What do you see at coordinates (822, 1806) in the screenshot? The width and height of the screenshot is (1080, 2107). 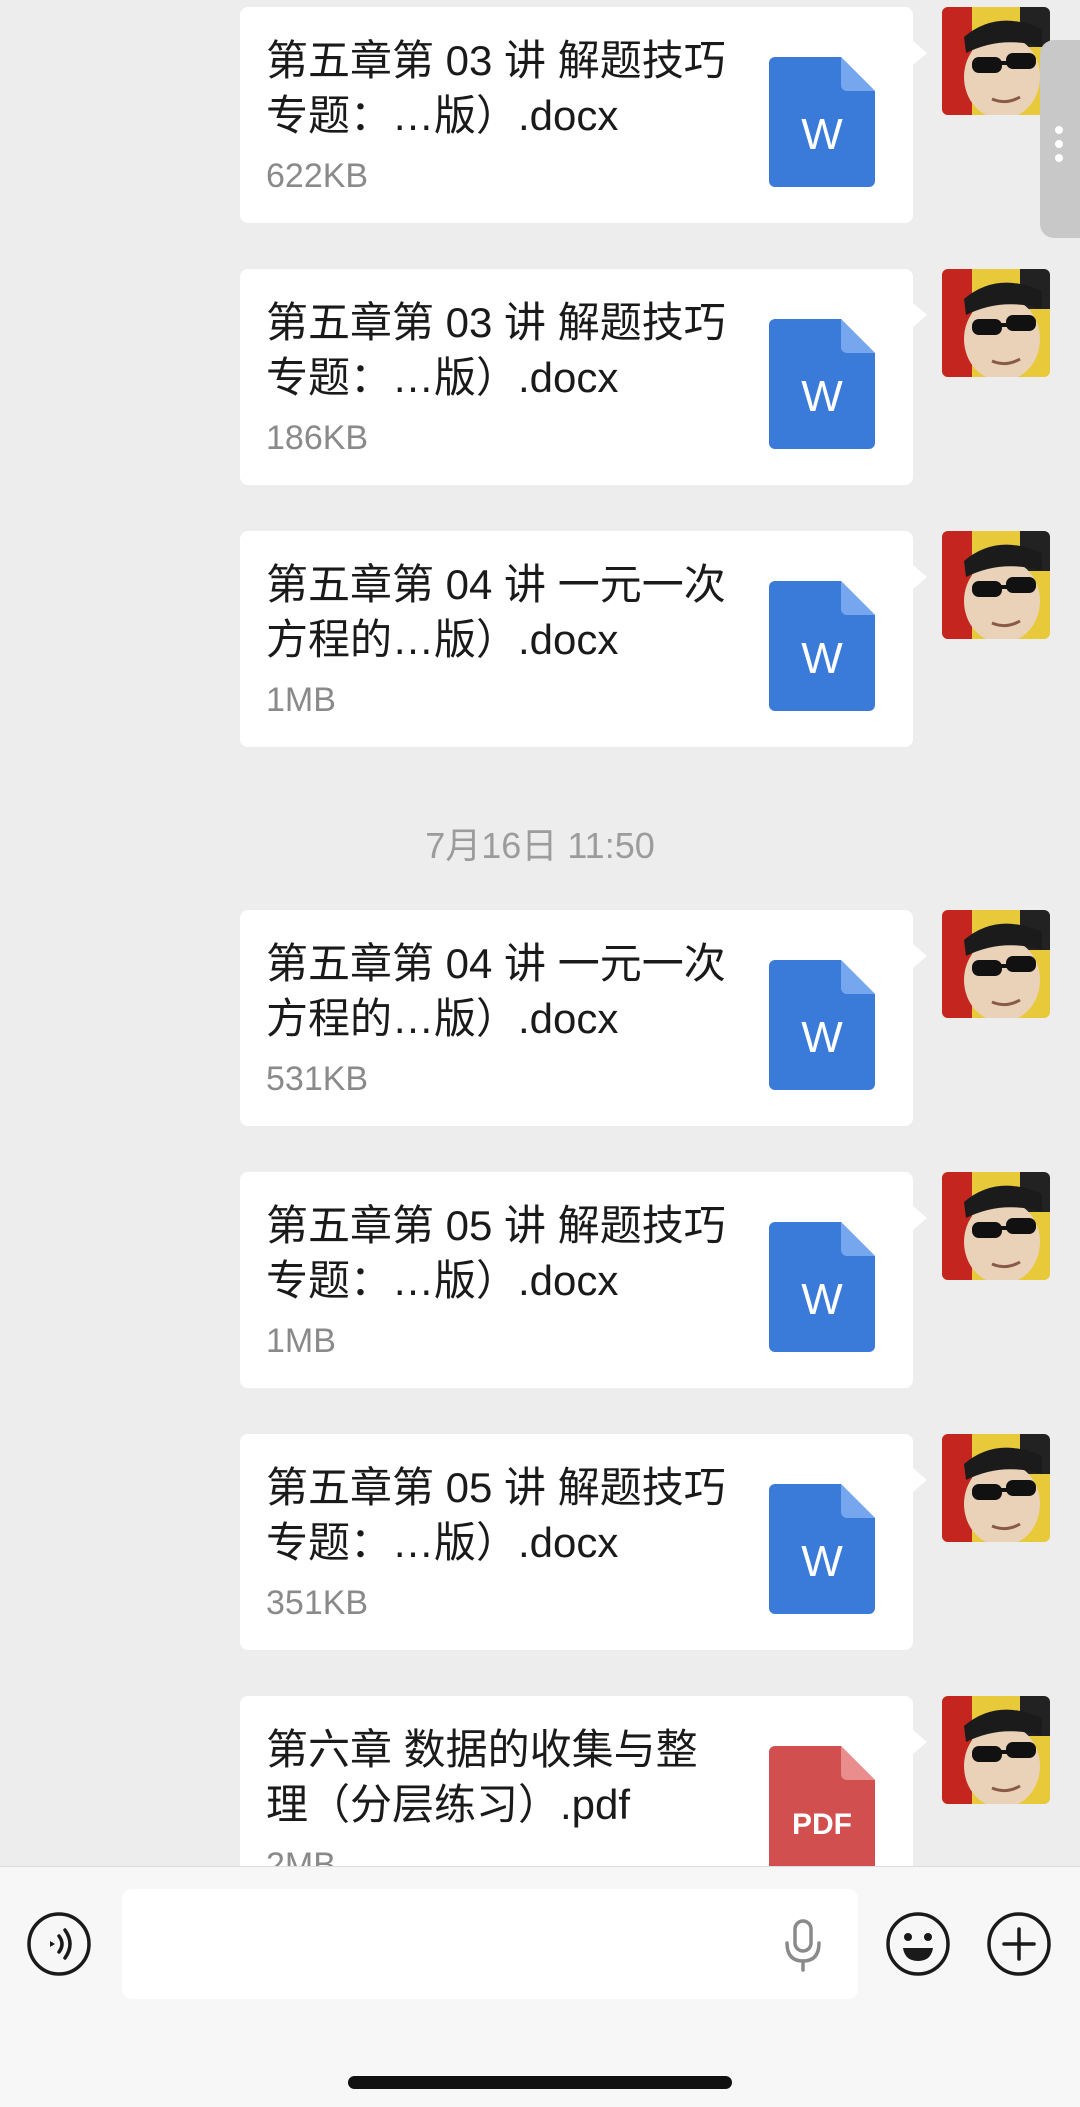 I see `pdf-file-icon: PDF` at bounding box center [822, 1806].